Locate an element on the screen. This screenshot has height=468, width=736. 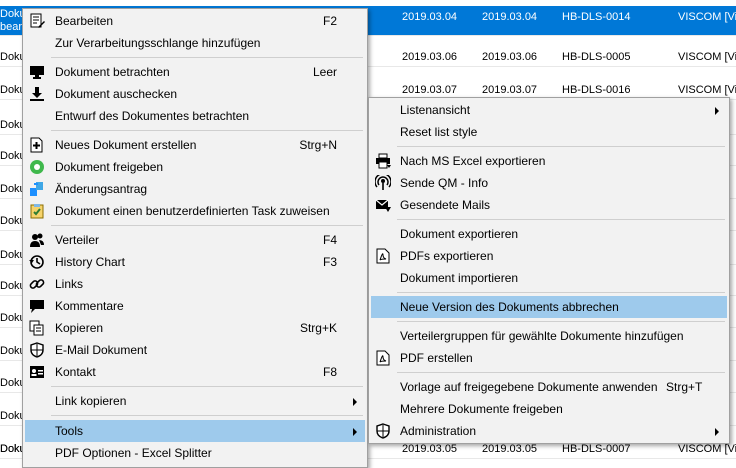
cell-modified: 2019.03.06 is located at coordinates (510, 57).